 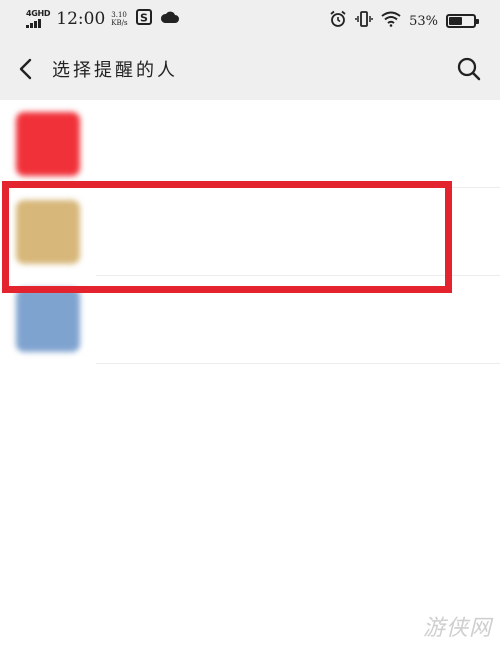 I want to click on signal-icon: 4GHD, so click(x=38, y=18).